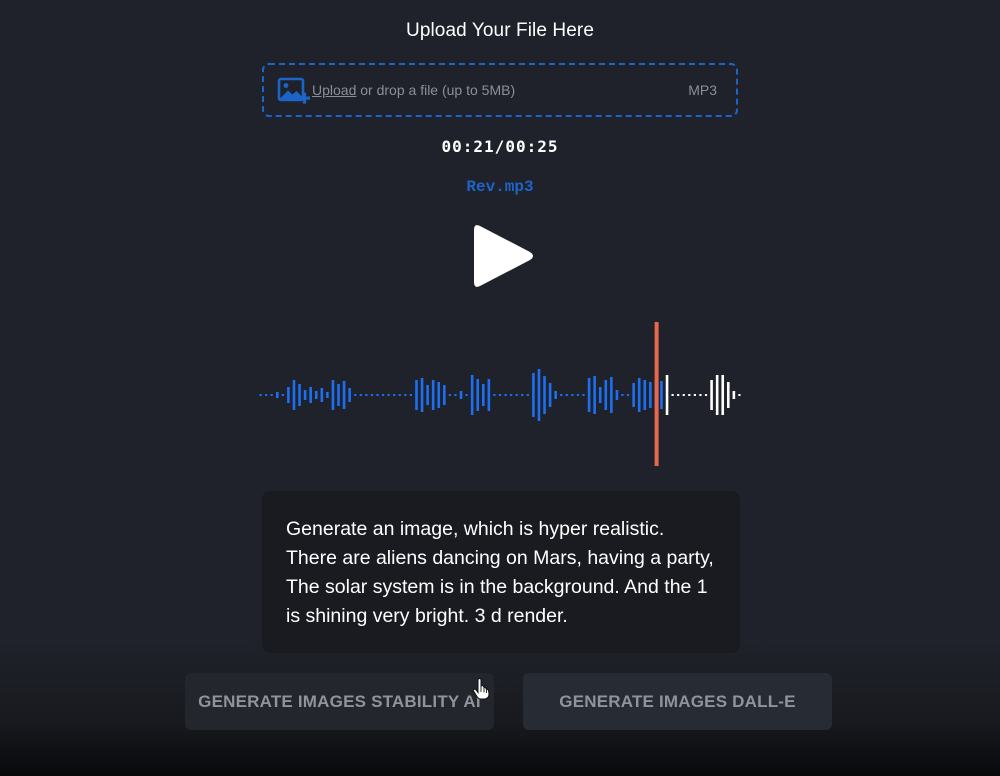  What do you see at coordinates (436, 90) in the screenshot?
I see `dropzone-hint-text: or drop a file (up to 5MB)` at bounding box center [436, 90].